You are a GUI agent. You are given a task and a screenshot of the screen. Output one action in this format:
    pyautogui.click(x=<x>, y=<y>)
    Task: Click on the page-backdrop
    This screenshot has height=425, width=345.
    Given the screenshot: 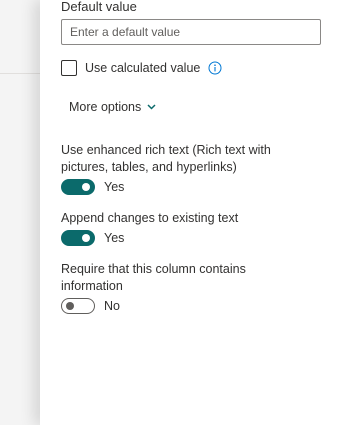 What is the action you would take?
    pyautogui.click(x=20, y=212)
    